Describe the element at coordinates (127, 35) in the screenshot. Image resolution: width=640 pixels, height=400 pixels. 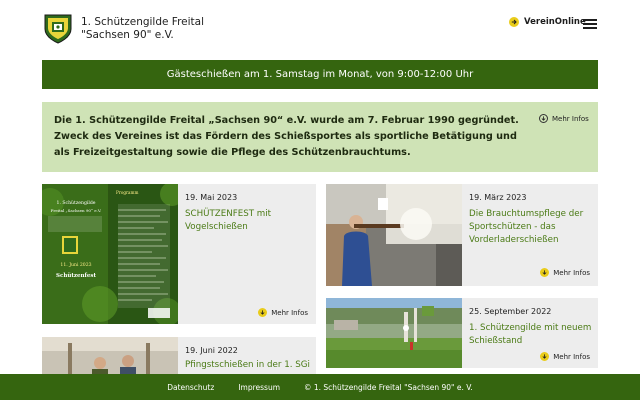
I see `club-name-line2: "Sachsen 90" e.V.` at that location.